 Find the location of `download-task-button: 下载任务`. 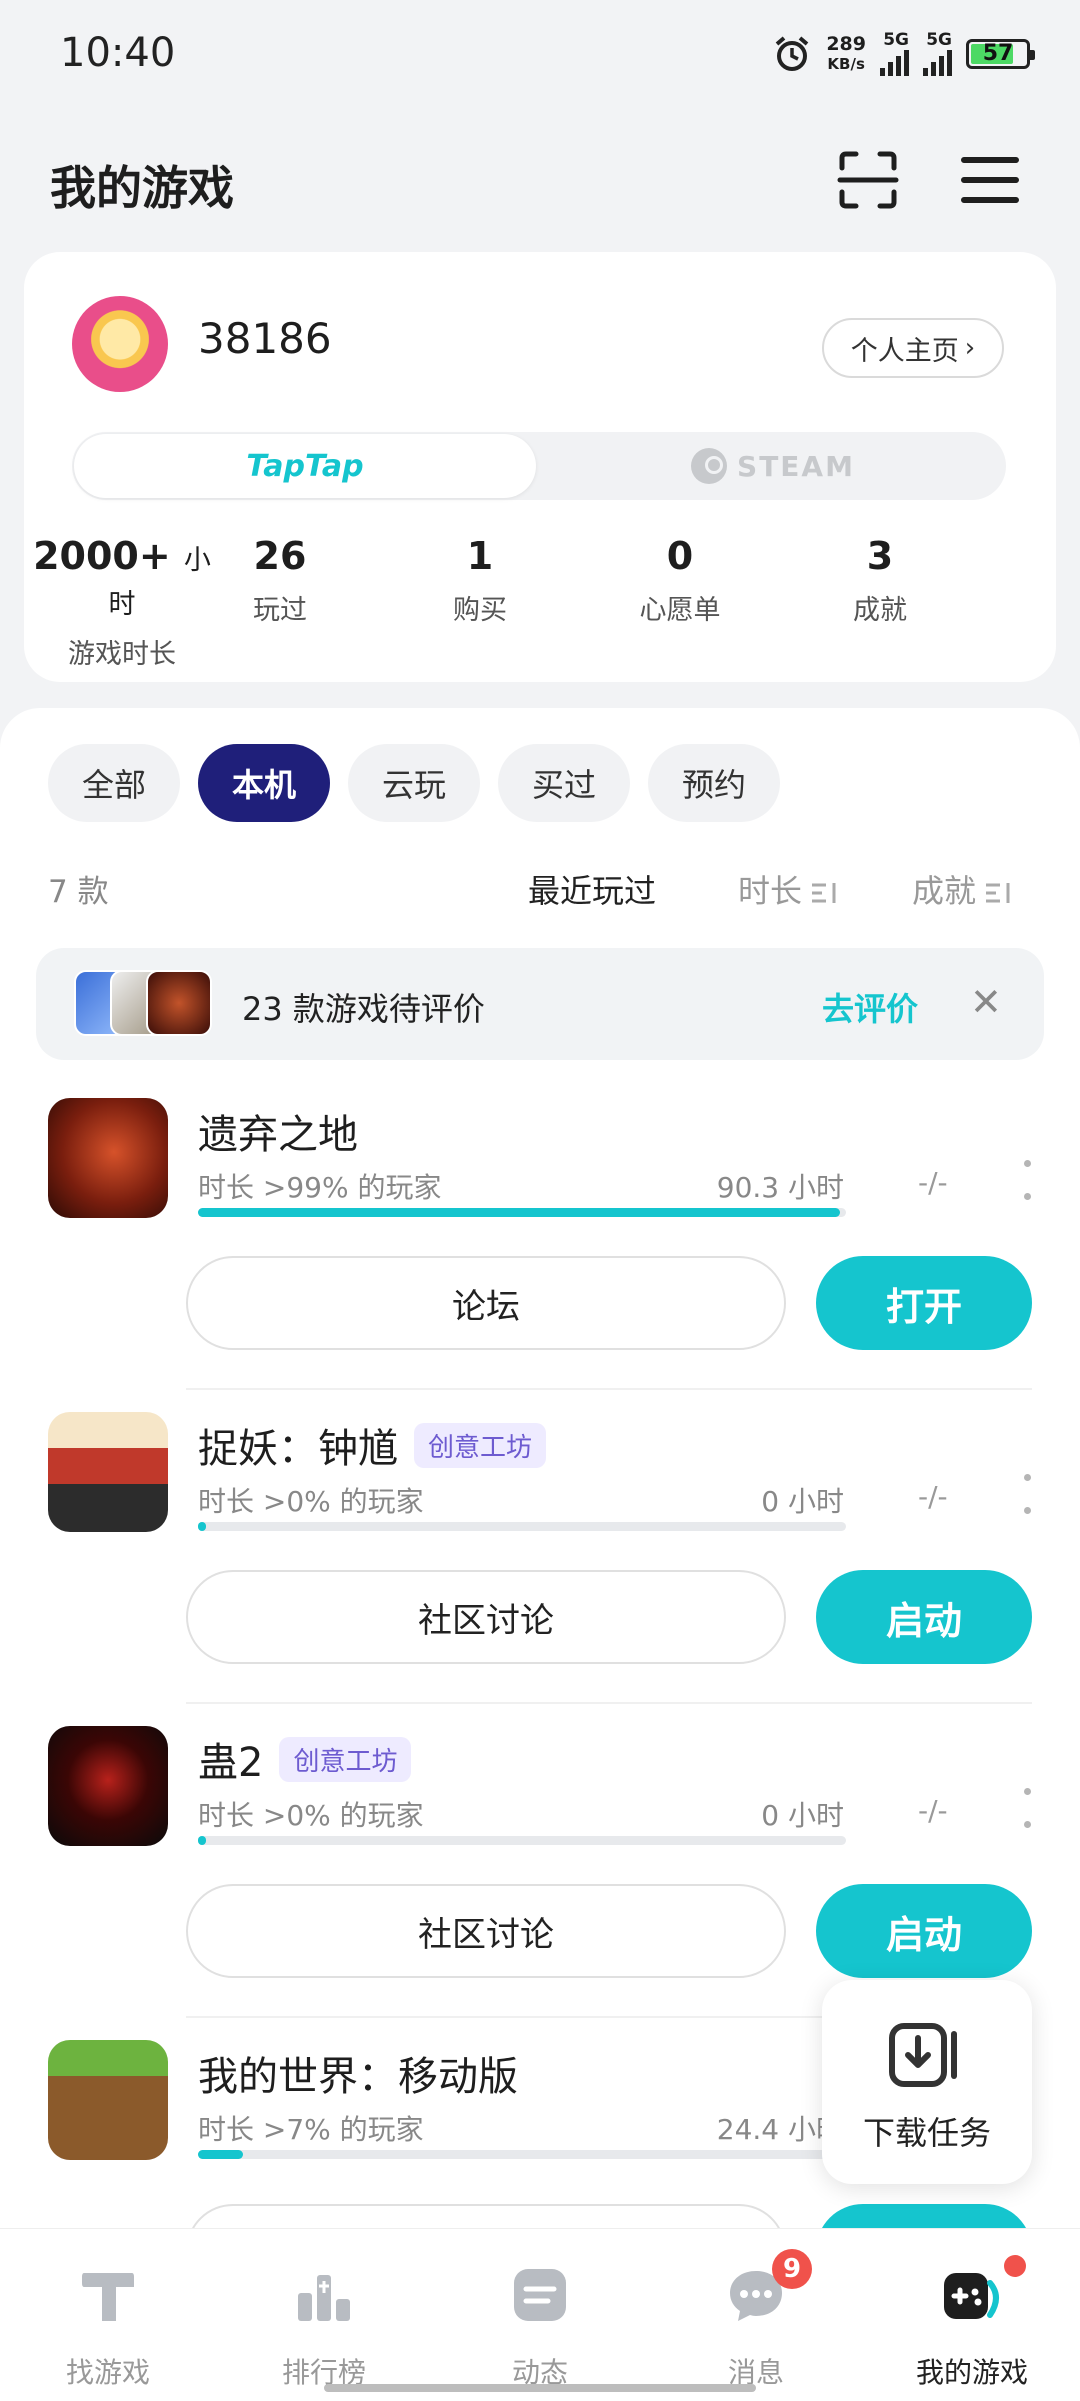

download-task-button: 下载任务 is located at coordinates (927, 2082).